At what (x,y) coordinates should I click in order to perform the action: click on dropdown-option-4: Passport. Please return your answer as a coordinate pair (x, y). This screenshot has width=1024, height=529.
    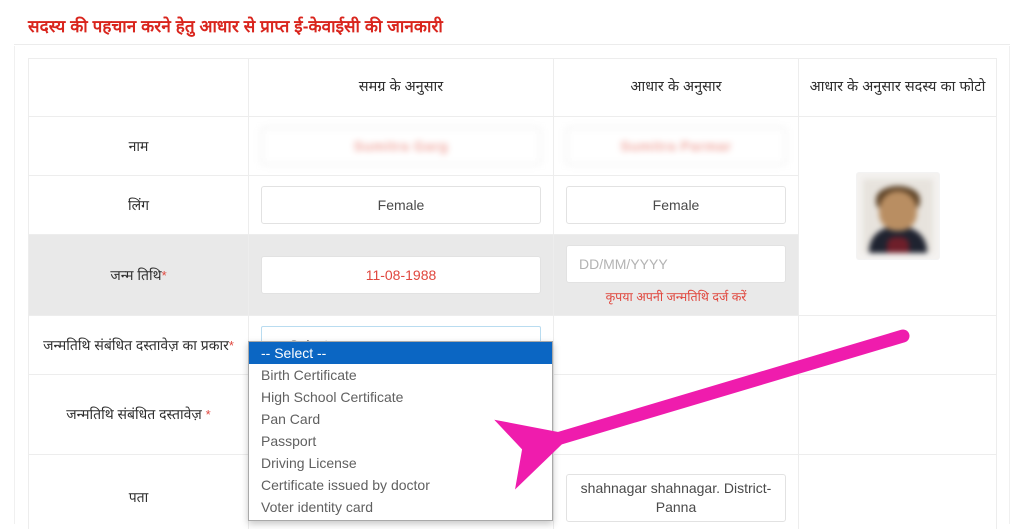
    Looking at the image, I should click on (400, 441).